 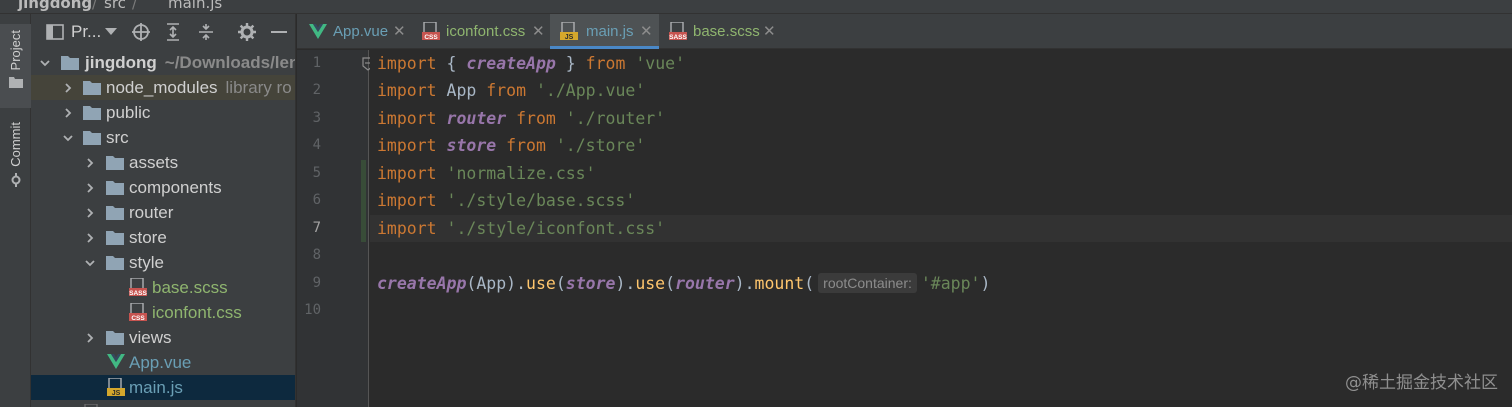 What do you see at coordinates (230, 62) in the screenshot?
I see `tree-item-path: ~/Downloads/leng` at bounding box center [230, 62].